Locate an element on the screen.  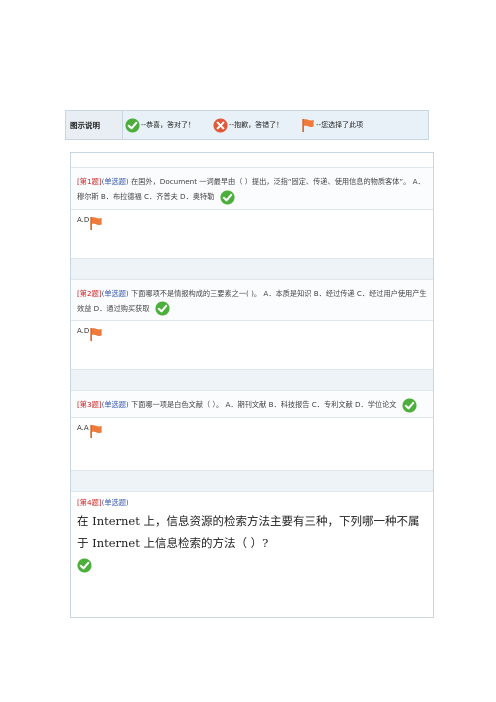
legend-wrong: --抱歉，答错了！ is located at coordinates (248, 125).